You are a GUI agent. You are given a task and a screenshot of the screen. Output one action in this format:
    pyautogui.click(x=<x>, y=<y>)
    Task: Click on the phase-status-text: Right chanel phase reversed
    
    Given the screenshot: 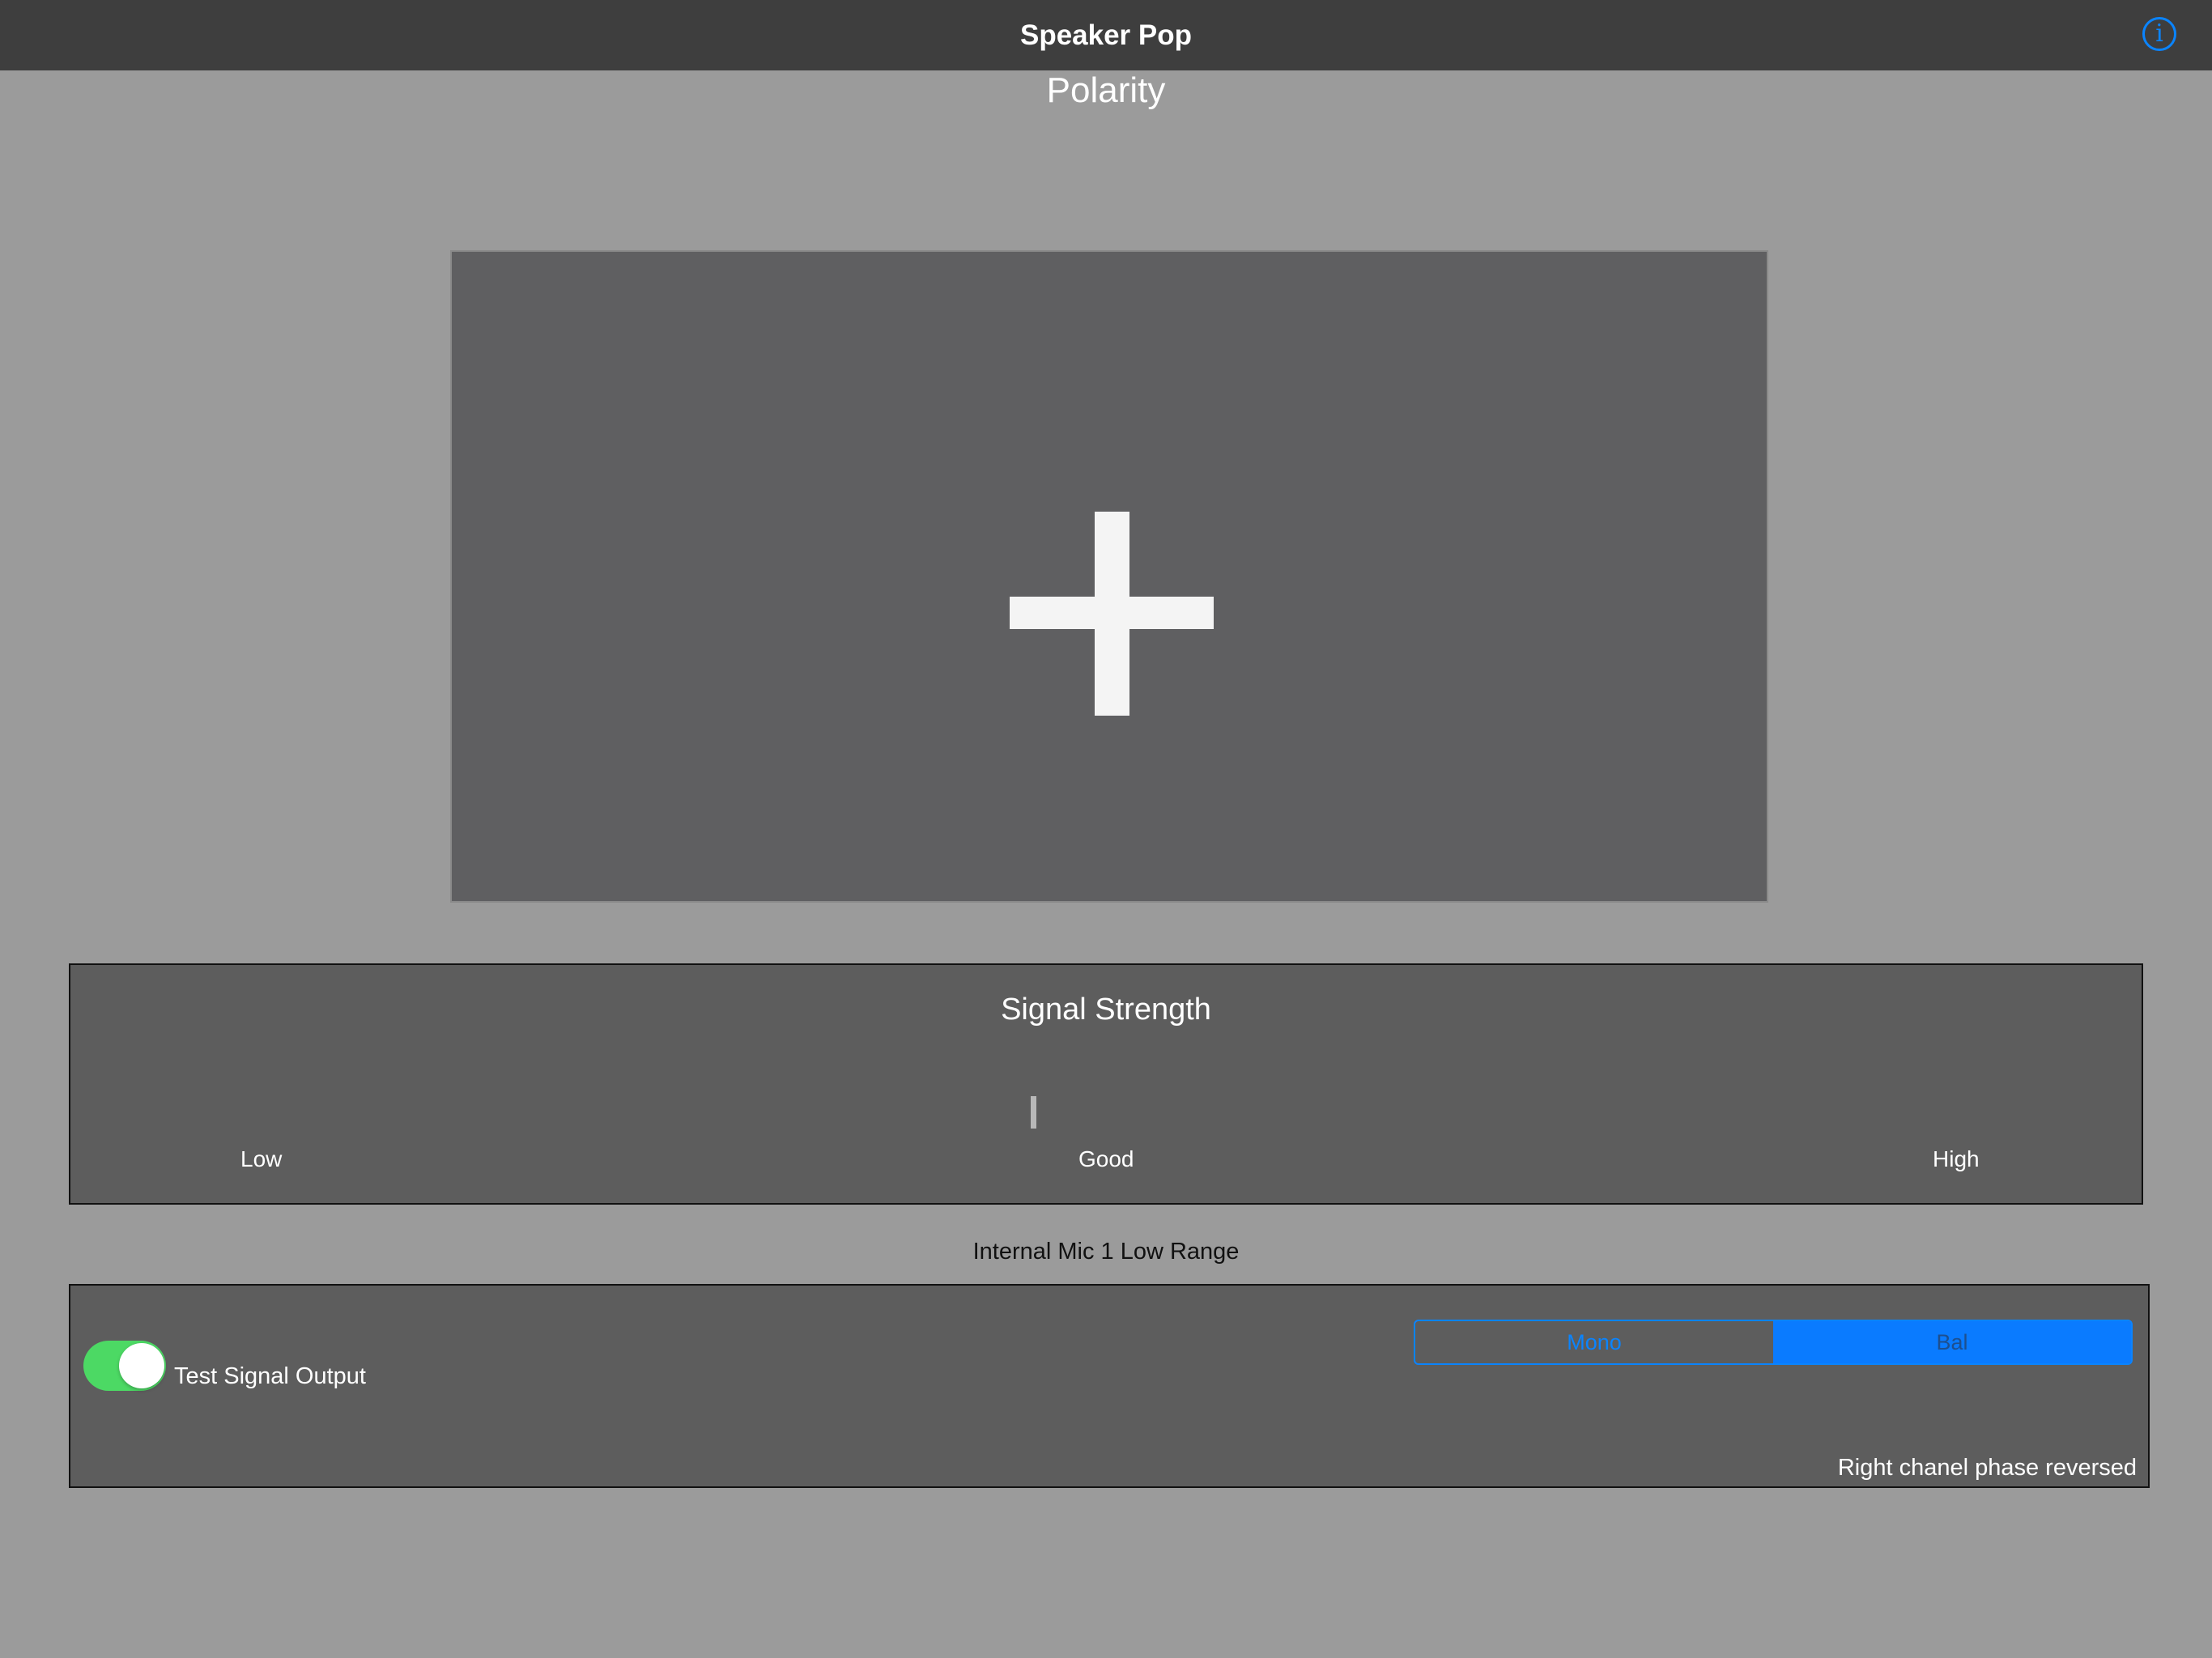 What is the action you would take?
    pyautogui.click(x=1987, y=1468)
    